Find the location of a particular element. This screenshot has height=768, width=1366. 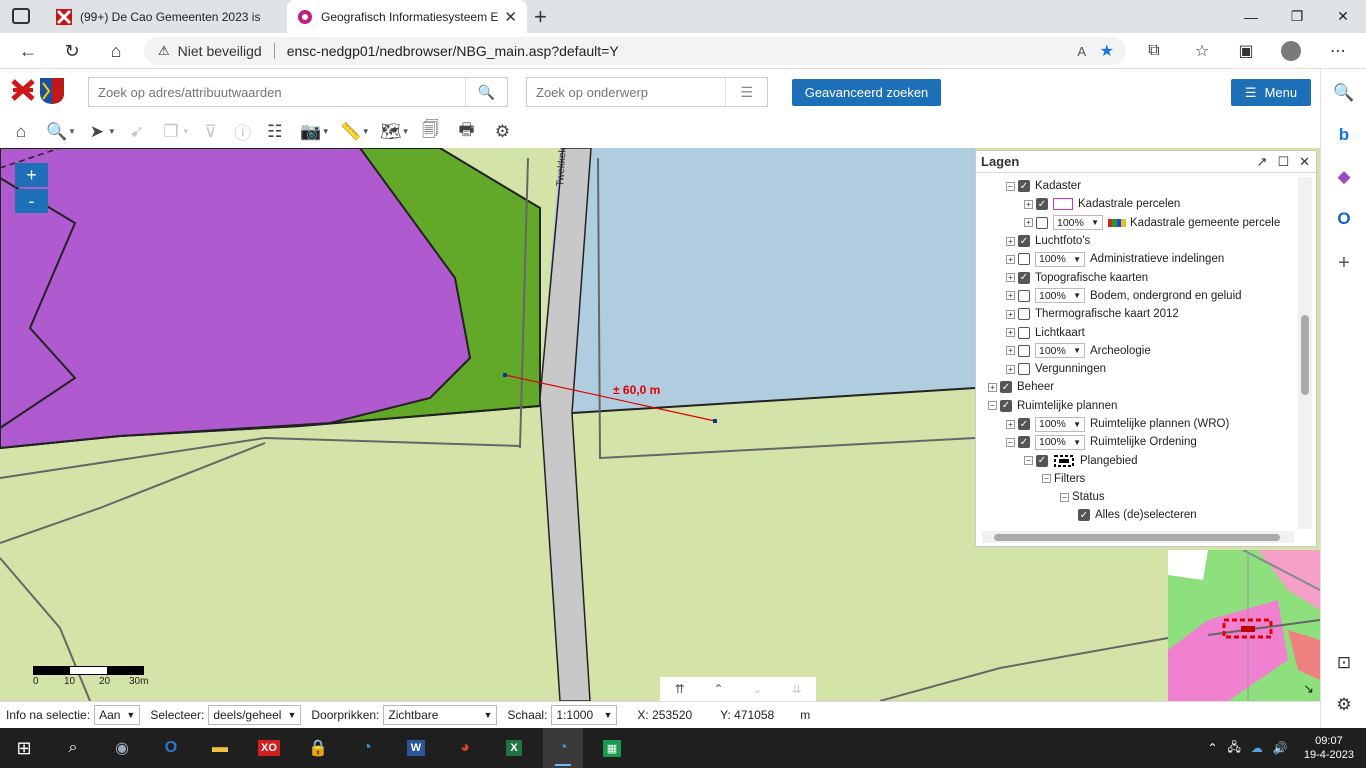

project-app-icon: ▦ is located at coordinates (612, 748).